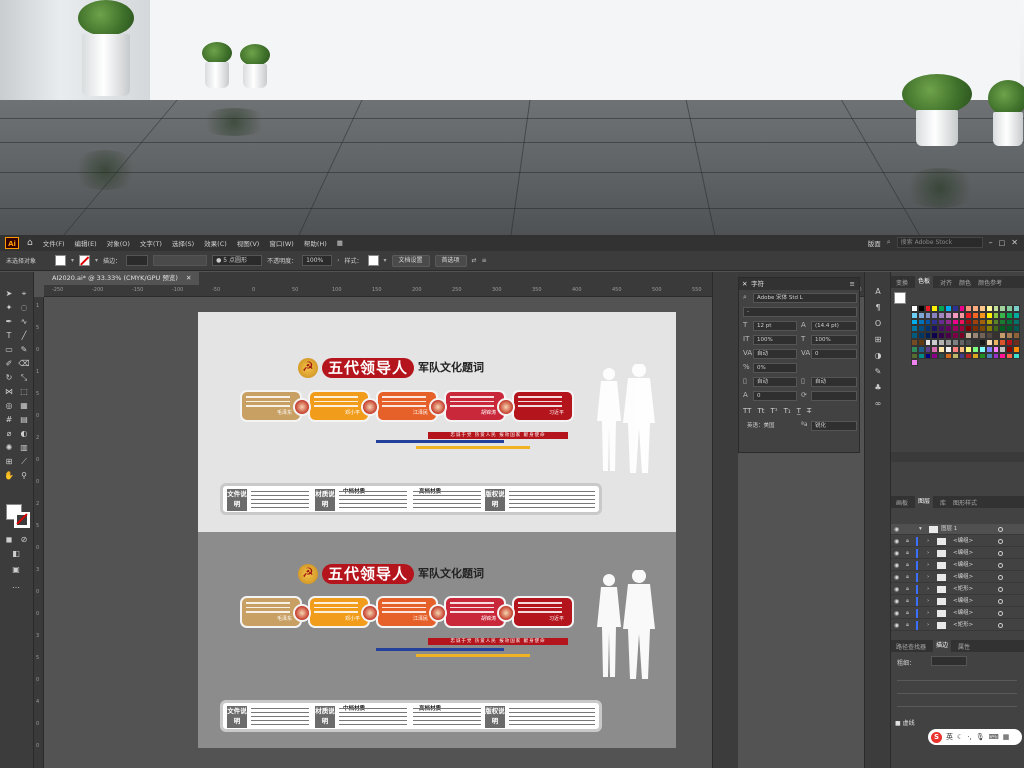 This screenshot has height=768, width=1024. I want to click on tab-stroke: 描边, so click(942, 646).